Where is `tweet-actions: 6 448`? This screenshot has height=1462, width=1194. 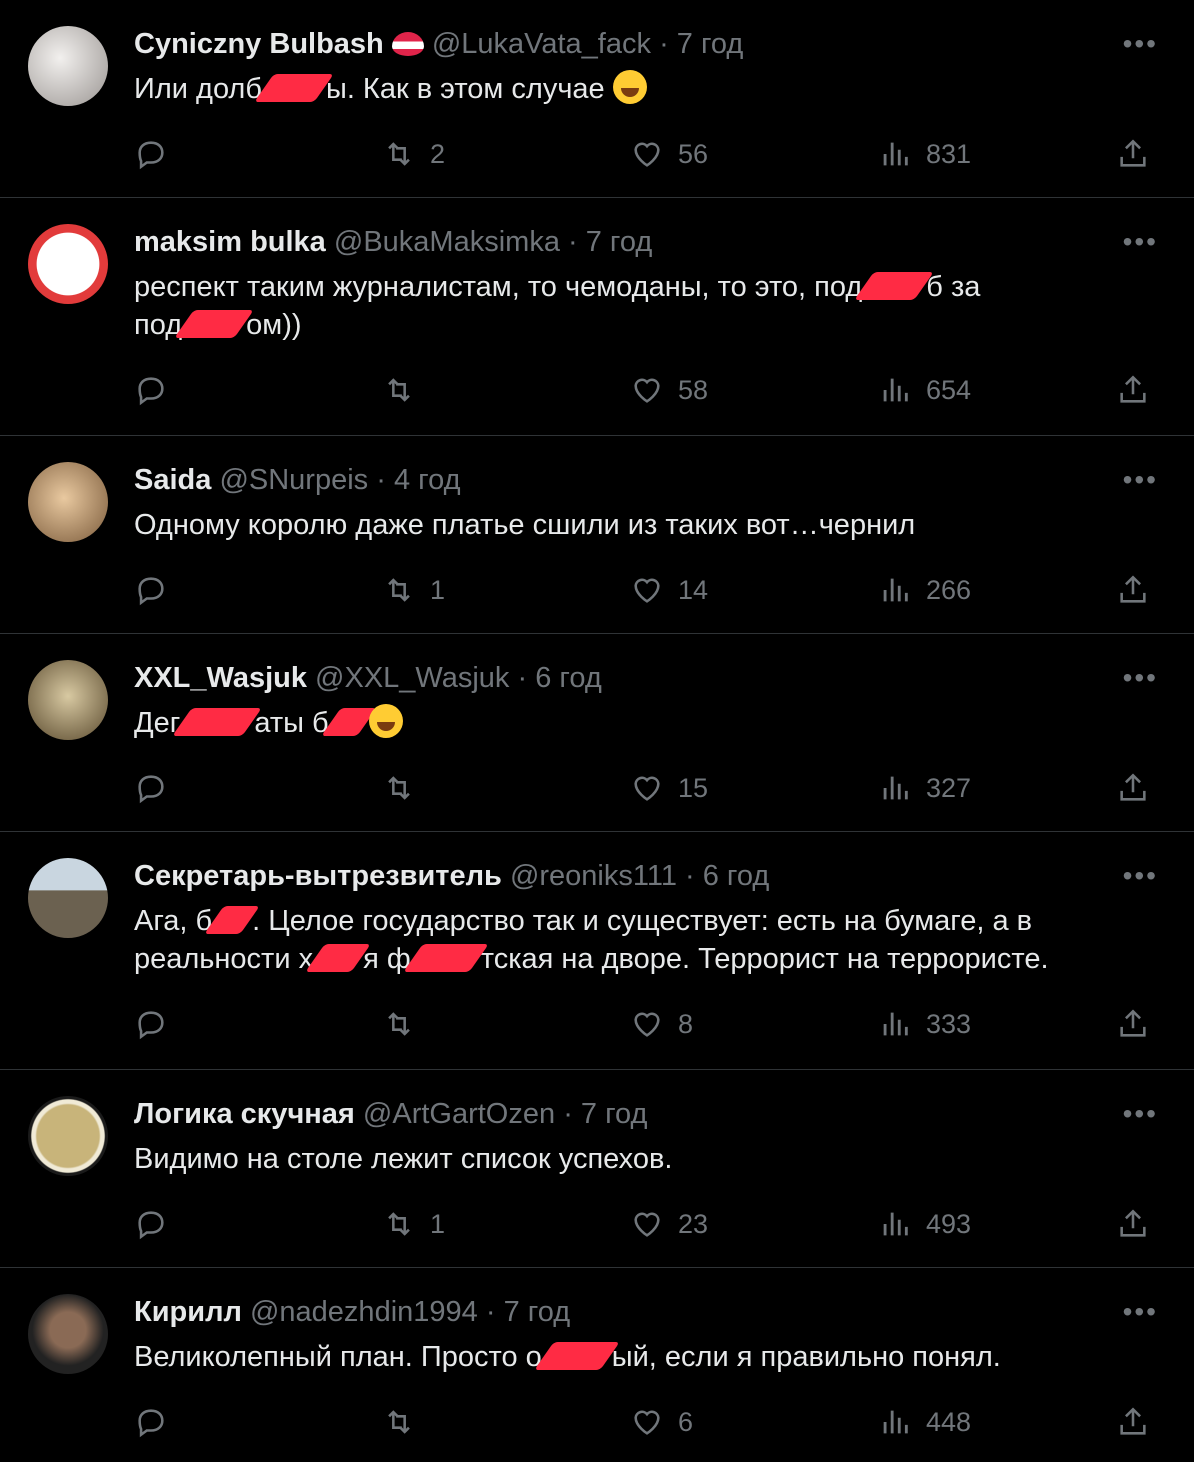 tweet-actions: 6 448 is located at coordinates (649, 1422).